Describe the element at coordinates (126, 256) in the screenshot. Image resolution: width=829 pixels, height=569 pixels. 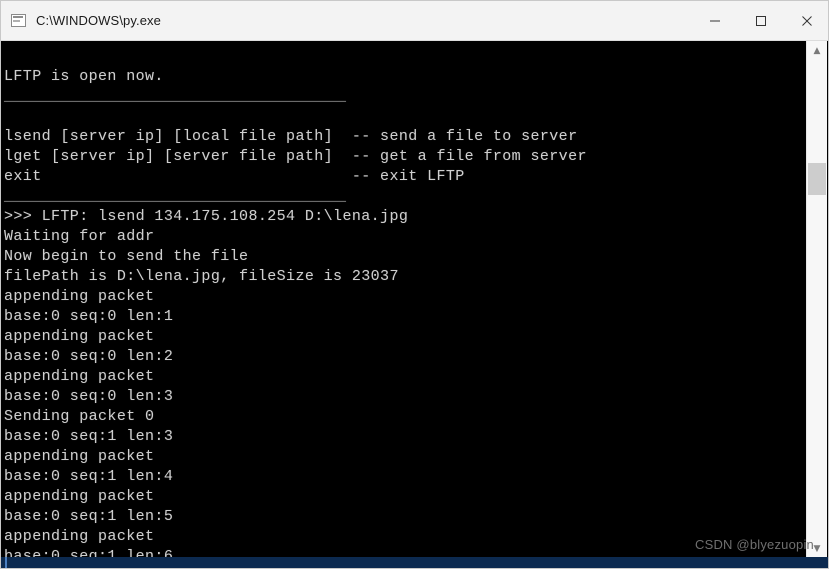
I see `console-line: Now begin to send the file` at that location.